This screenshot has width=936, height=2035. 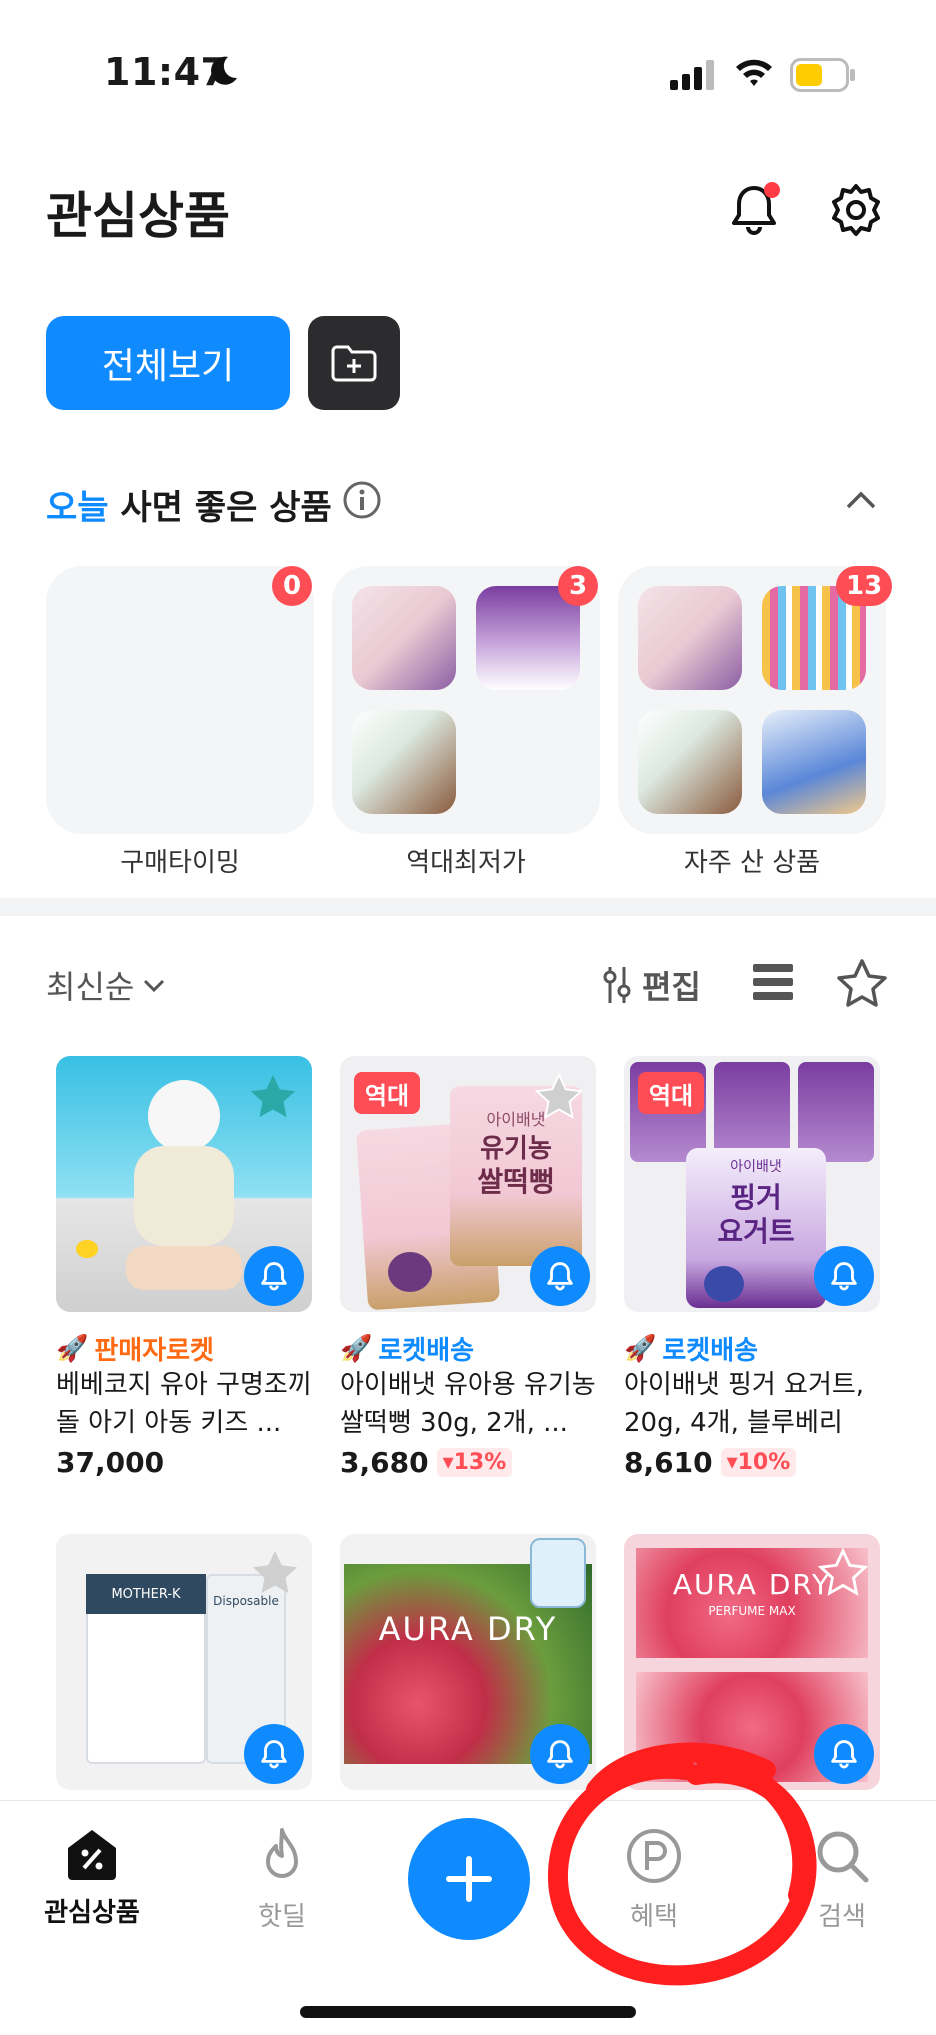 What do you see at coordinates (282, 1853) in the screenshot?
I see `flame-icon` at bounding box center [282, 1853].